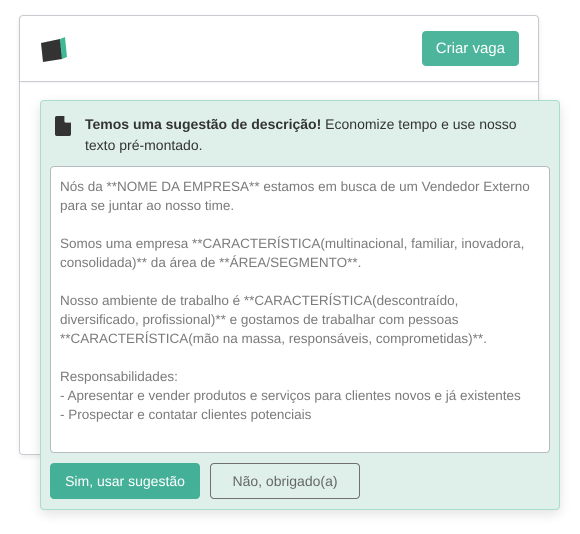 This screenshot has width=580, height=534. What do you see at coordinates (63, 126) in the screenshot?
I see `document-icon` at bounding box center [63, 126].